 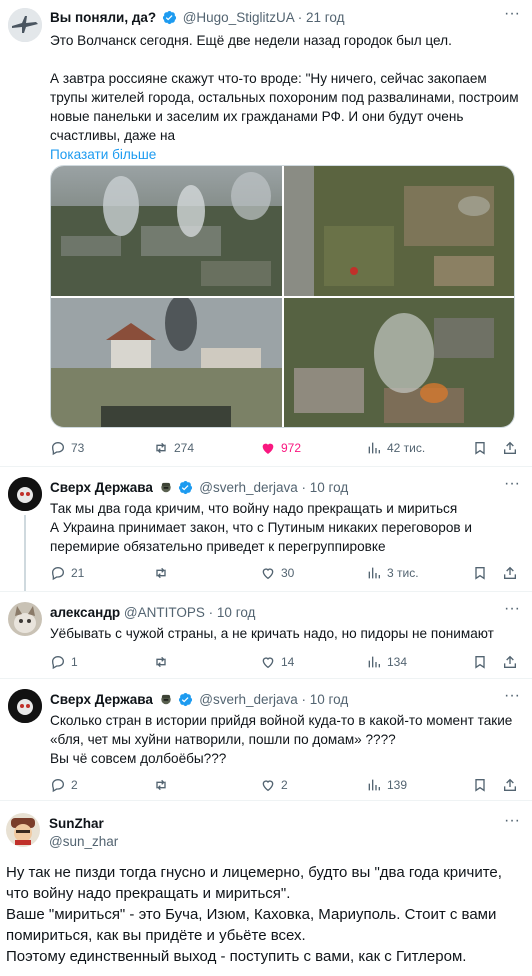 I want to click on views-count: 134, so click(x=397, y=662).